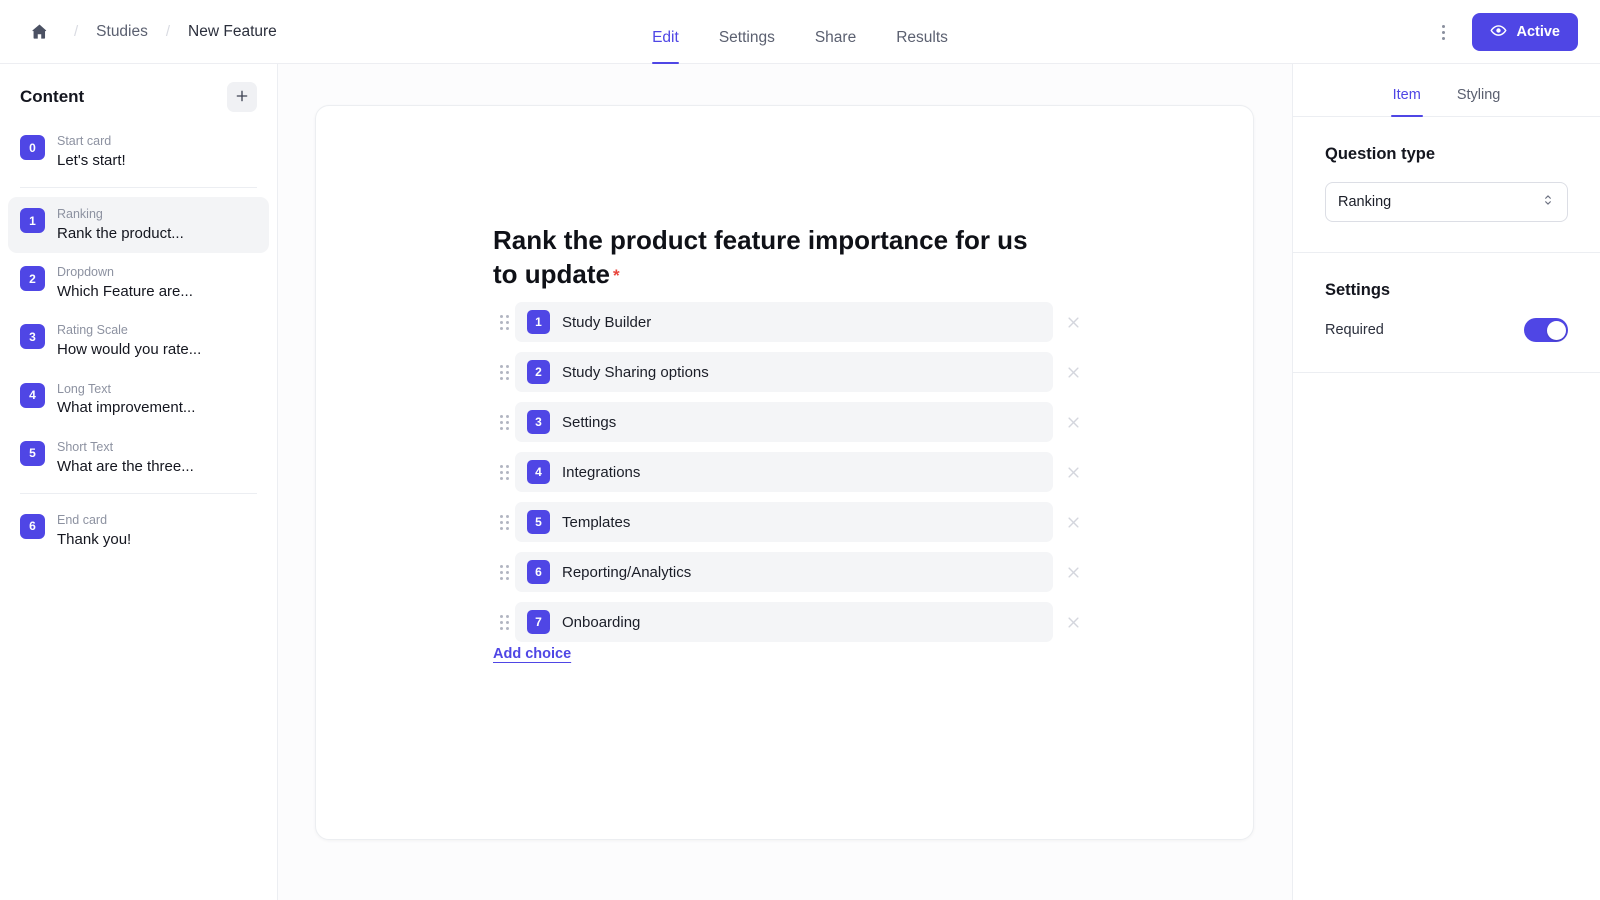 This screenshot has height=900, width=1600. What do you see at coordinates (32, 337) in the screenshot?
I see `sidebar-item-number: 3` at bounding box center [32, 337].